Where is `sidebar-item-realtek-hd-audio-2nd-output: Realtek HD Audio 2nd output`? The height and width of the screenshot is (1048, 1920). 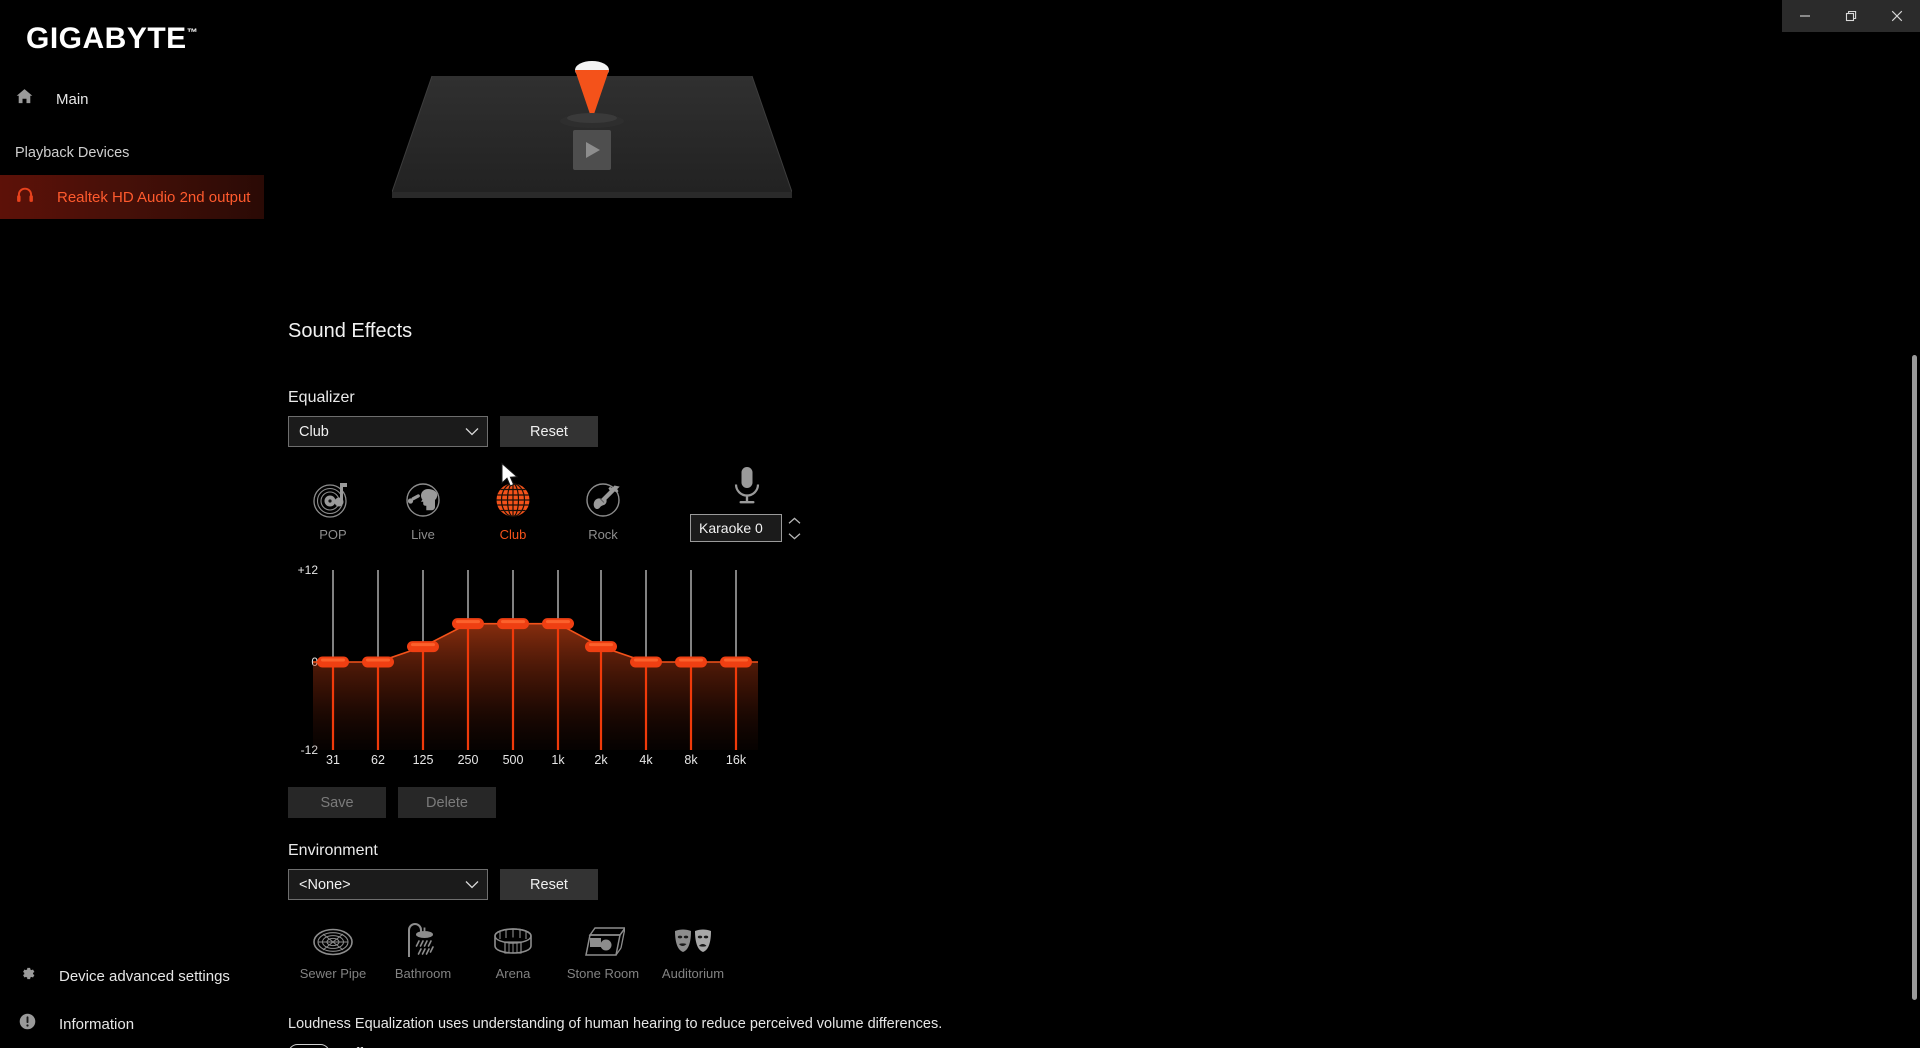
sidebar-item-realtek-hd-audio-2nd-output: Realtek HD Audio 2nd output is located at coordinates (132, 197).